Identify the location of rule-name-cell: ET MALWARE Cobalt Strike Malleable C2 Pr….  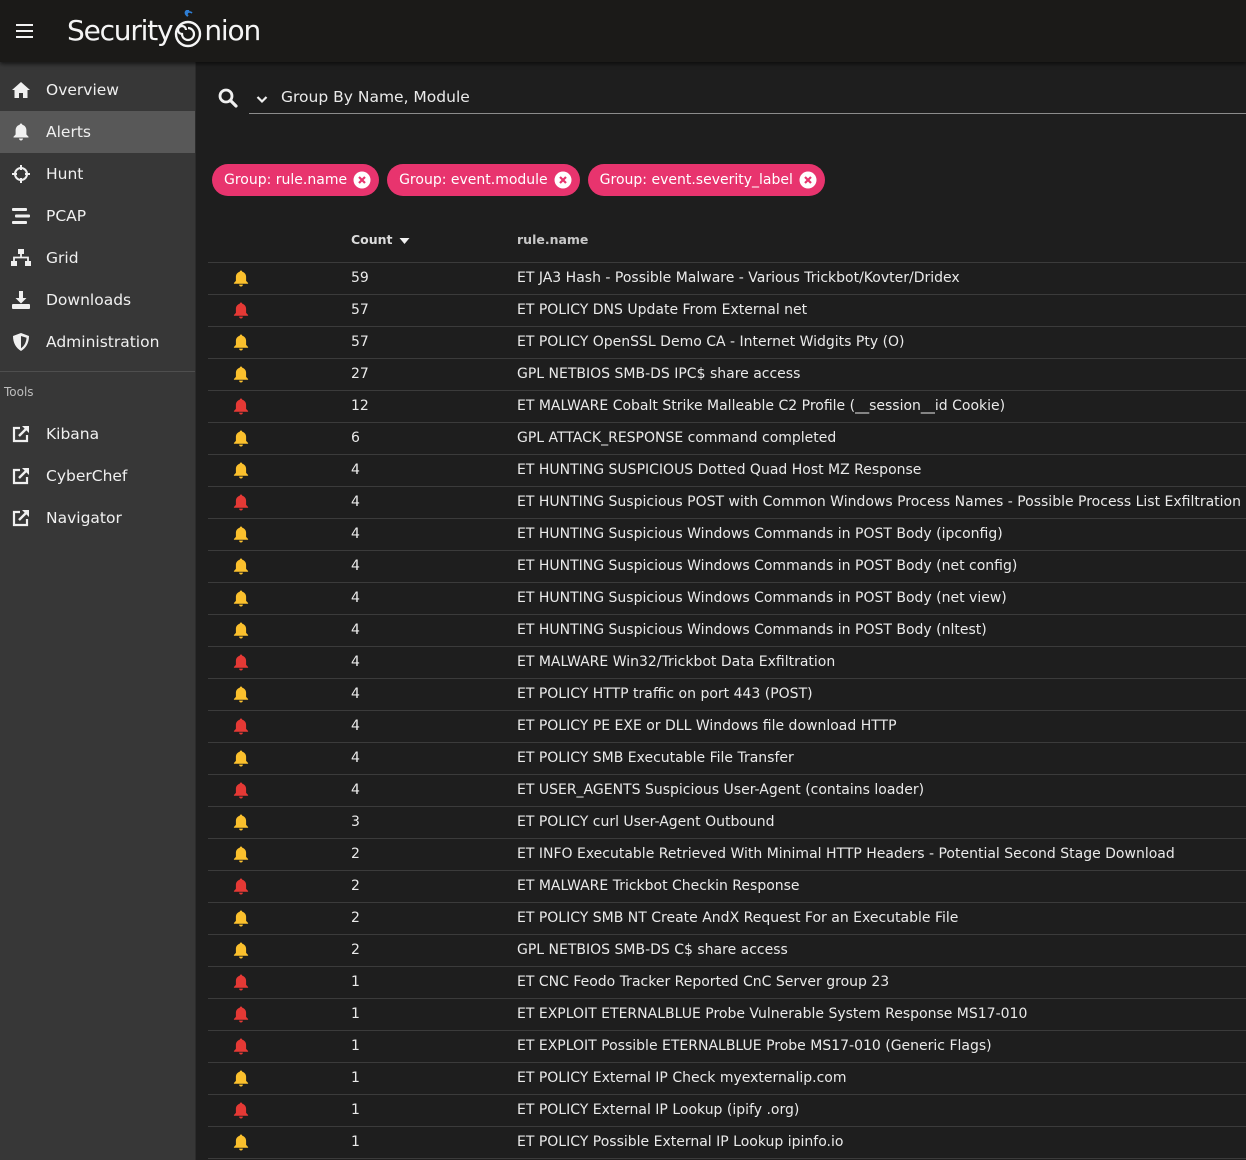
(761, 406).